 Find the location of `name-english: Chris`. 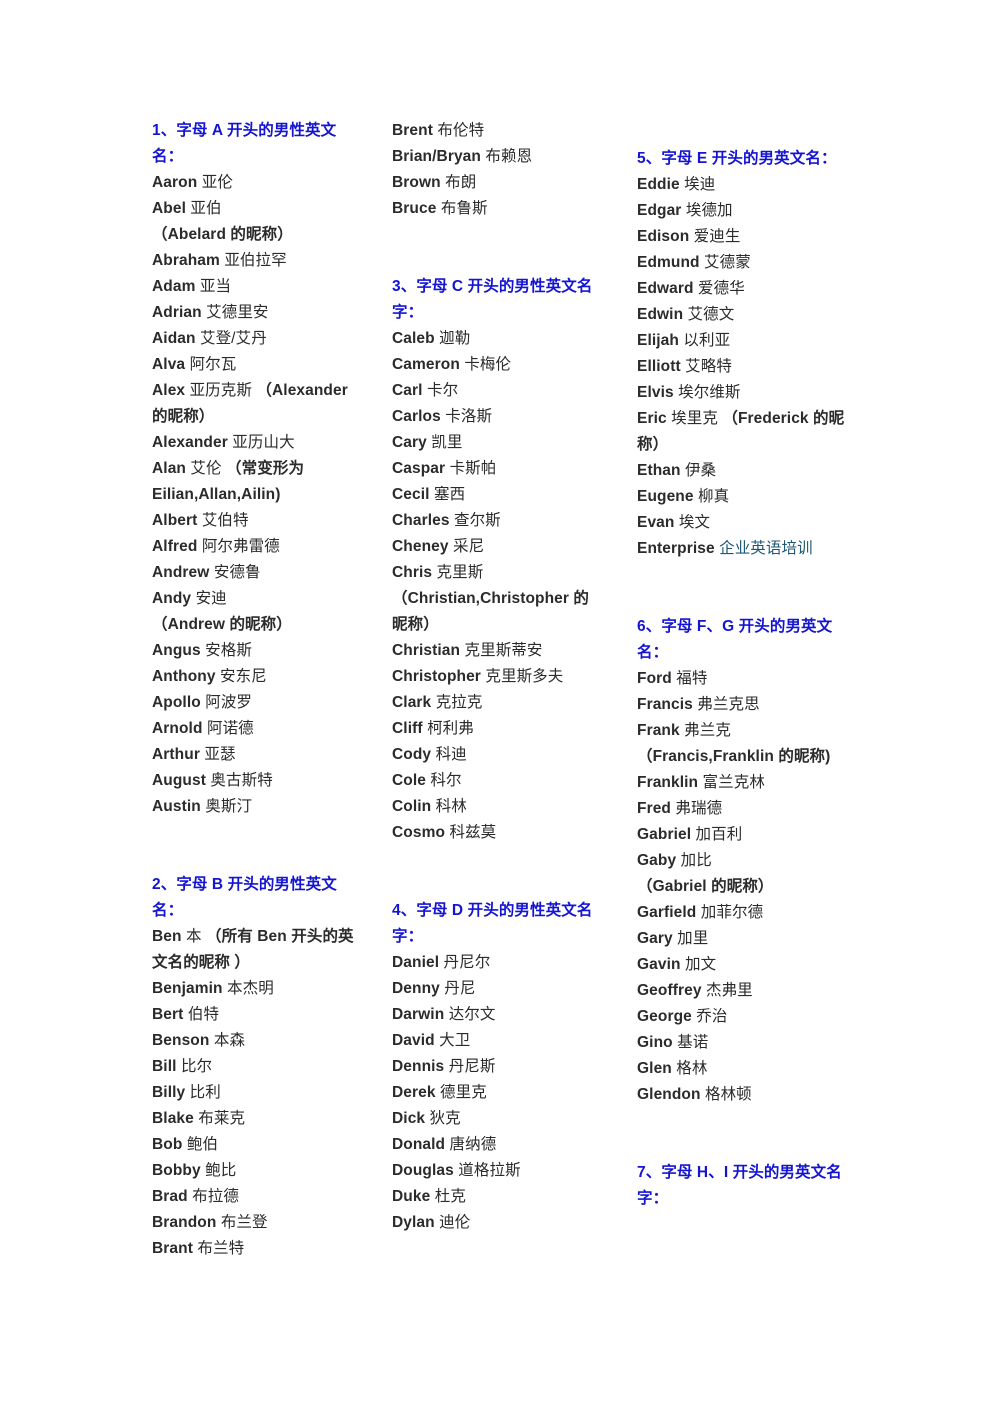

name-english: Chris is located at coordinates (412, 572).